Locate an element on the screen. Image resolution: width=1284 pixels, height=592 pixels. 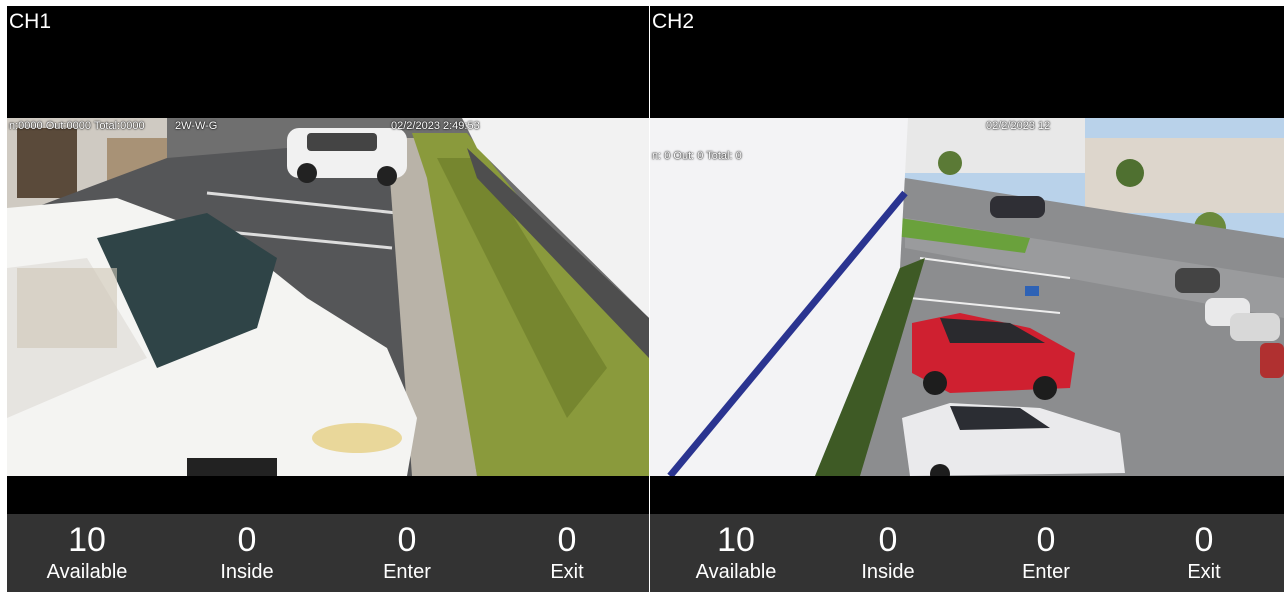
osd-counter: n: 0 Out: 0 Total: 0 is located at coordinates (697, 156).